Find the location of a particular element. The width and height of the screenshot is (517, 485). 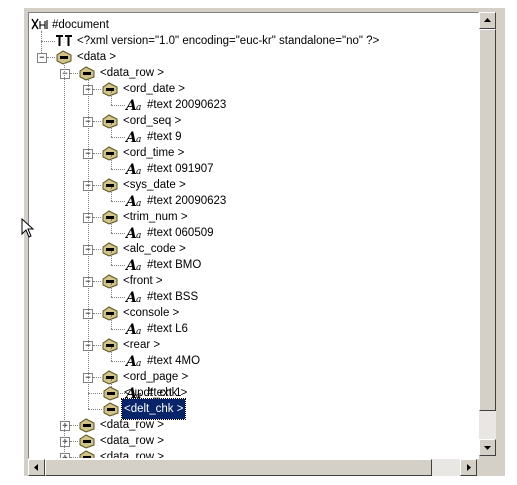

data-row-label: <data_row > is located at coordinates (132, 455).